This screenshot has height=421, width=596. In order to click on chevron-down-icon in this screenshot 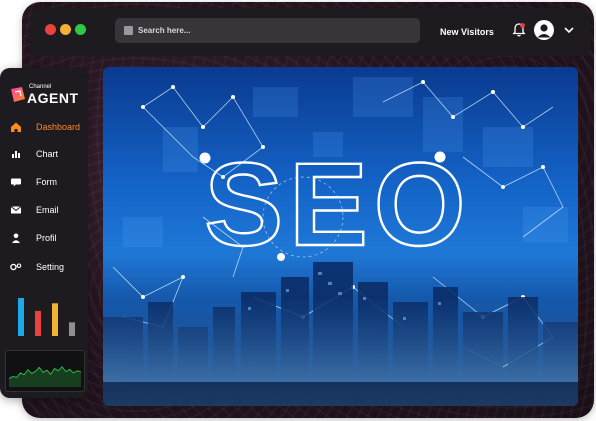, I will do `click(569, 30)`.